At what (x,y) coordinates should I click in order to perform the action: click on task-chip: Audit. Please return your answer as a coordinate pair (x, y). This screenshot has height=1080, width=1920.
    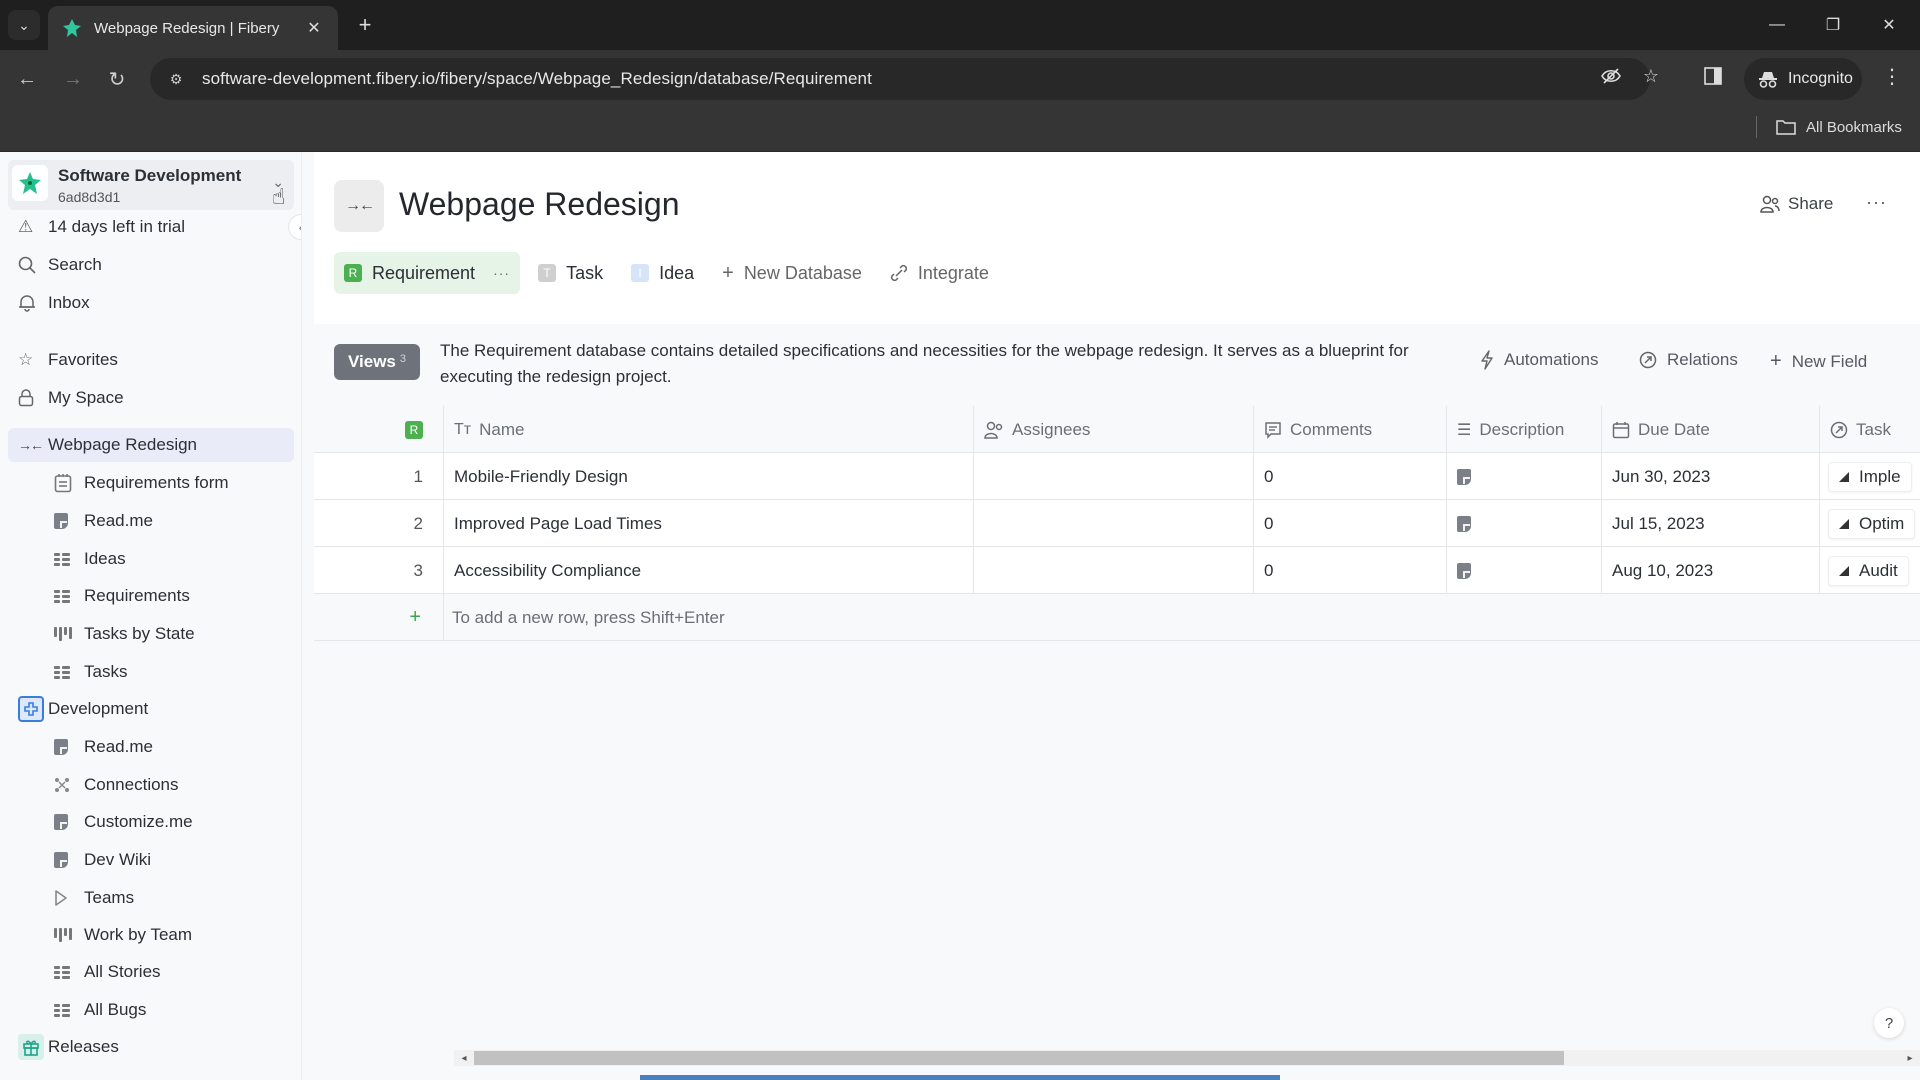
    Looking at the image, I should click on (1868, 570).